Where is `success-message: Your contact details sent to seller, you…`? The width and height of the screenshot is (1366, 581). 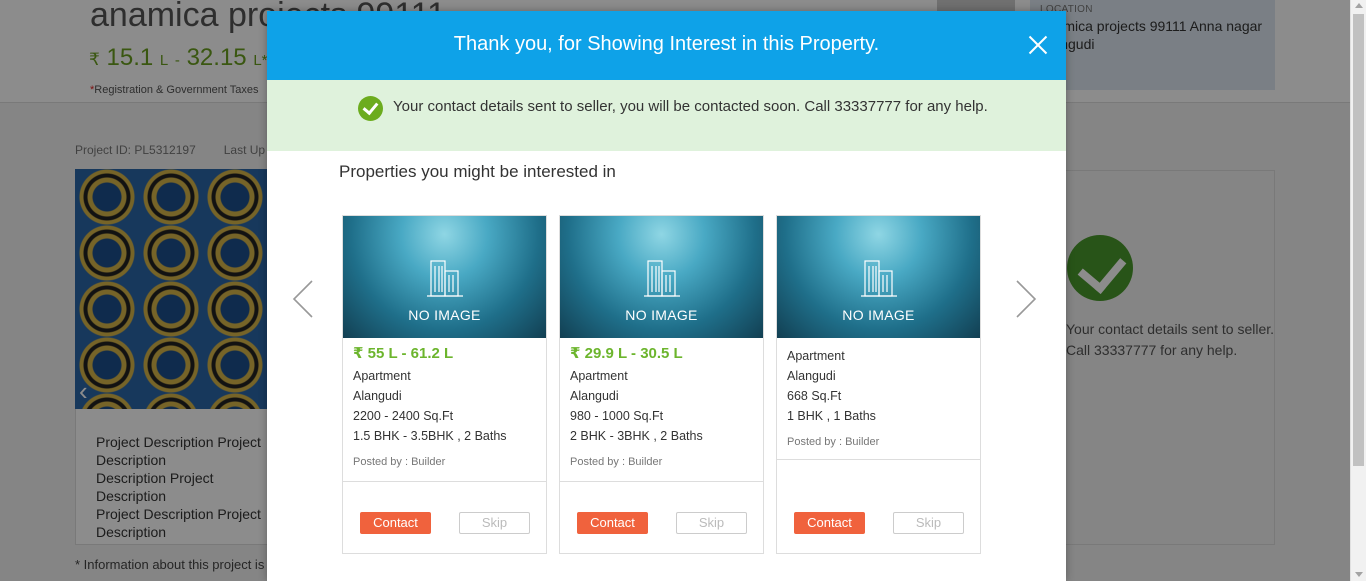 success-message: Your contact details sent to seller, you… is located at coordinates (690, 106).